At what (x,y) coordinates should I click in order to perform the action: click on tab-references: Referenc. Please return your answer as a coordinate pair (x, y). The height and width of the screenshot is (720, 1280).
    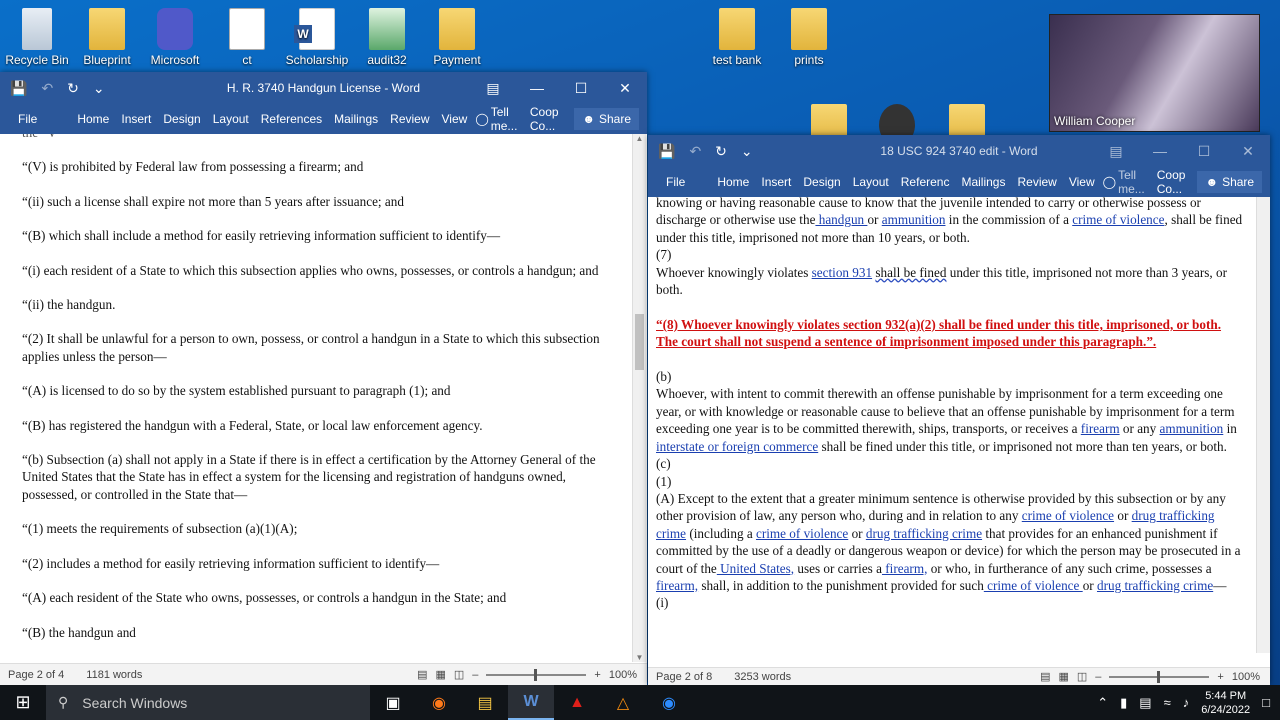
    Looking at the image, I should click on (925, 182).